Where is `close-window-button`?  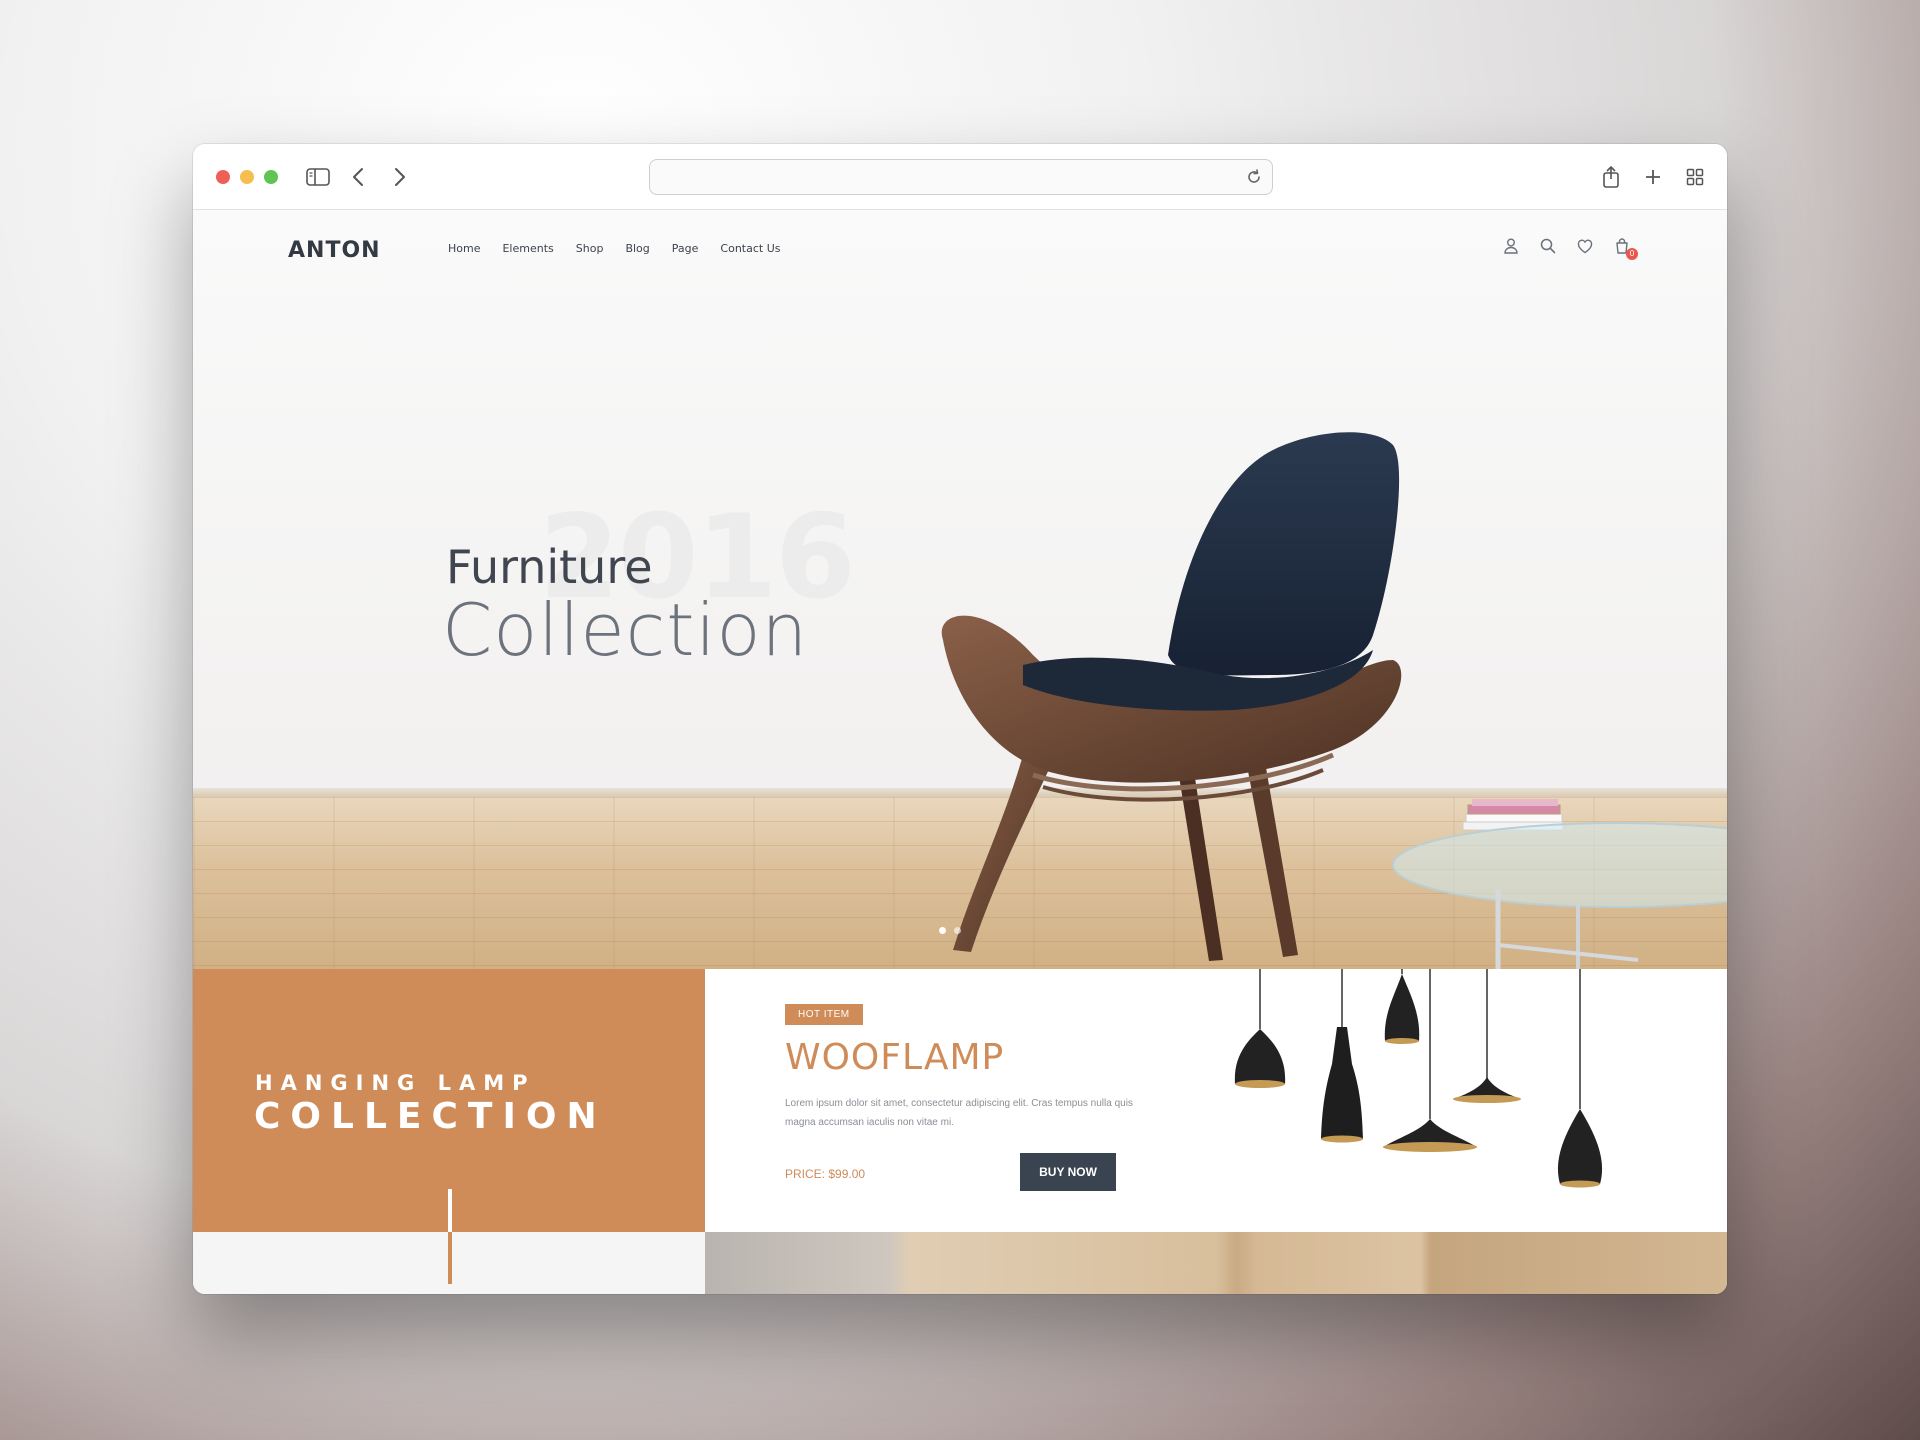
close-window-button is located at coordinates (223, 177).